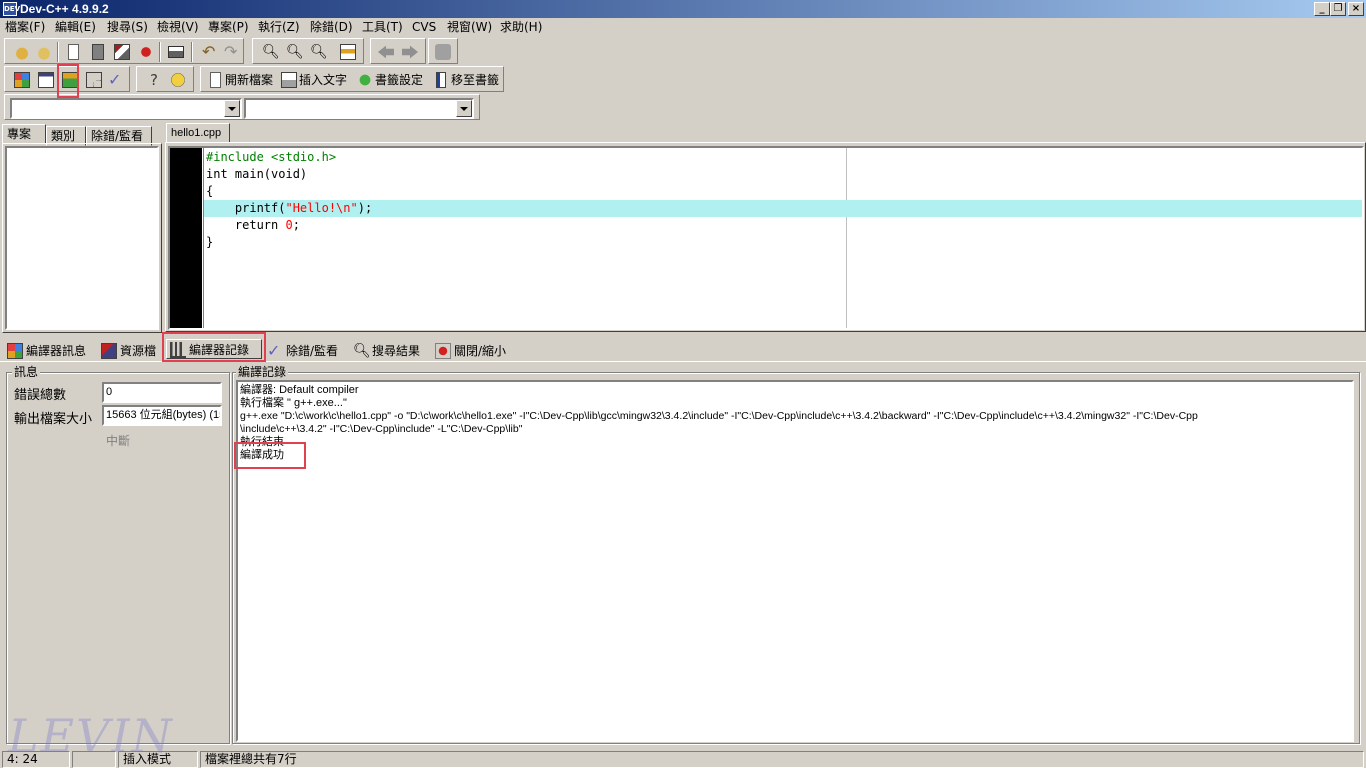  I want to click on class-select, so click(126, 108).